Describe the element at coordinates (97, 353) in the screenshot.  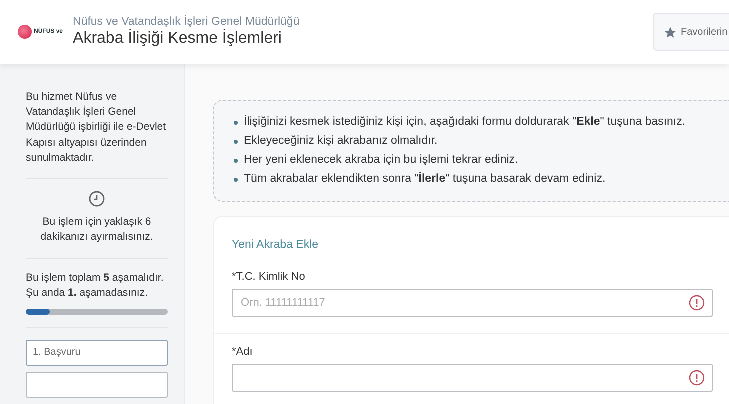
I see `step-item: 1. Başvuru` at that location.